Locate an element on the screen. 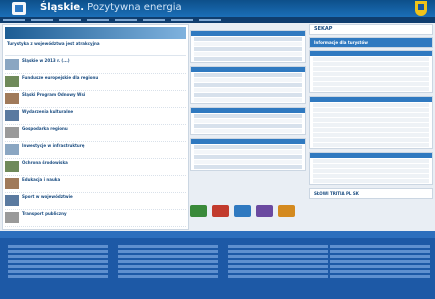 The image size is (435, 299). tritia-badge: SŁOWI TRITIA PL SK is located at coordinates (371, 193).